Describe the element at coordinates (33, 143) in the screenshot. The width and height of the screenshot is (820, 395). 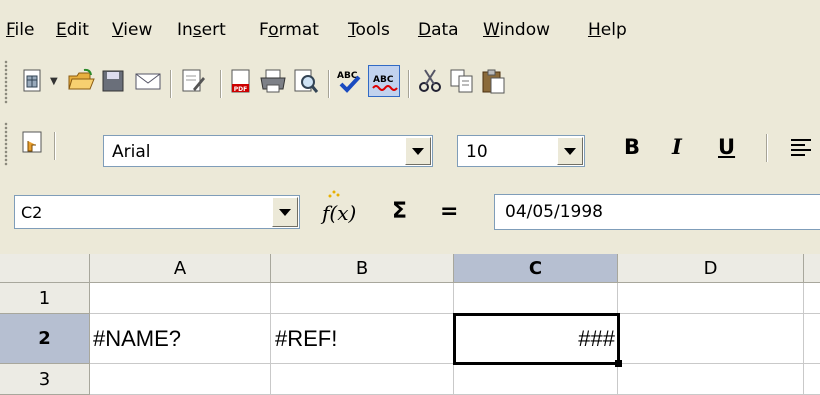
I see `styles-formatting-icon` at that location.